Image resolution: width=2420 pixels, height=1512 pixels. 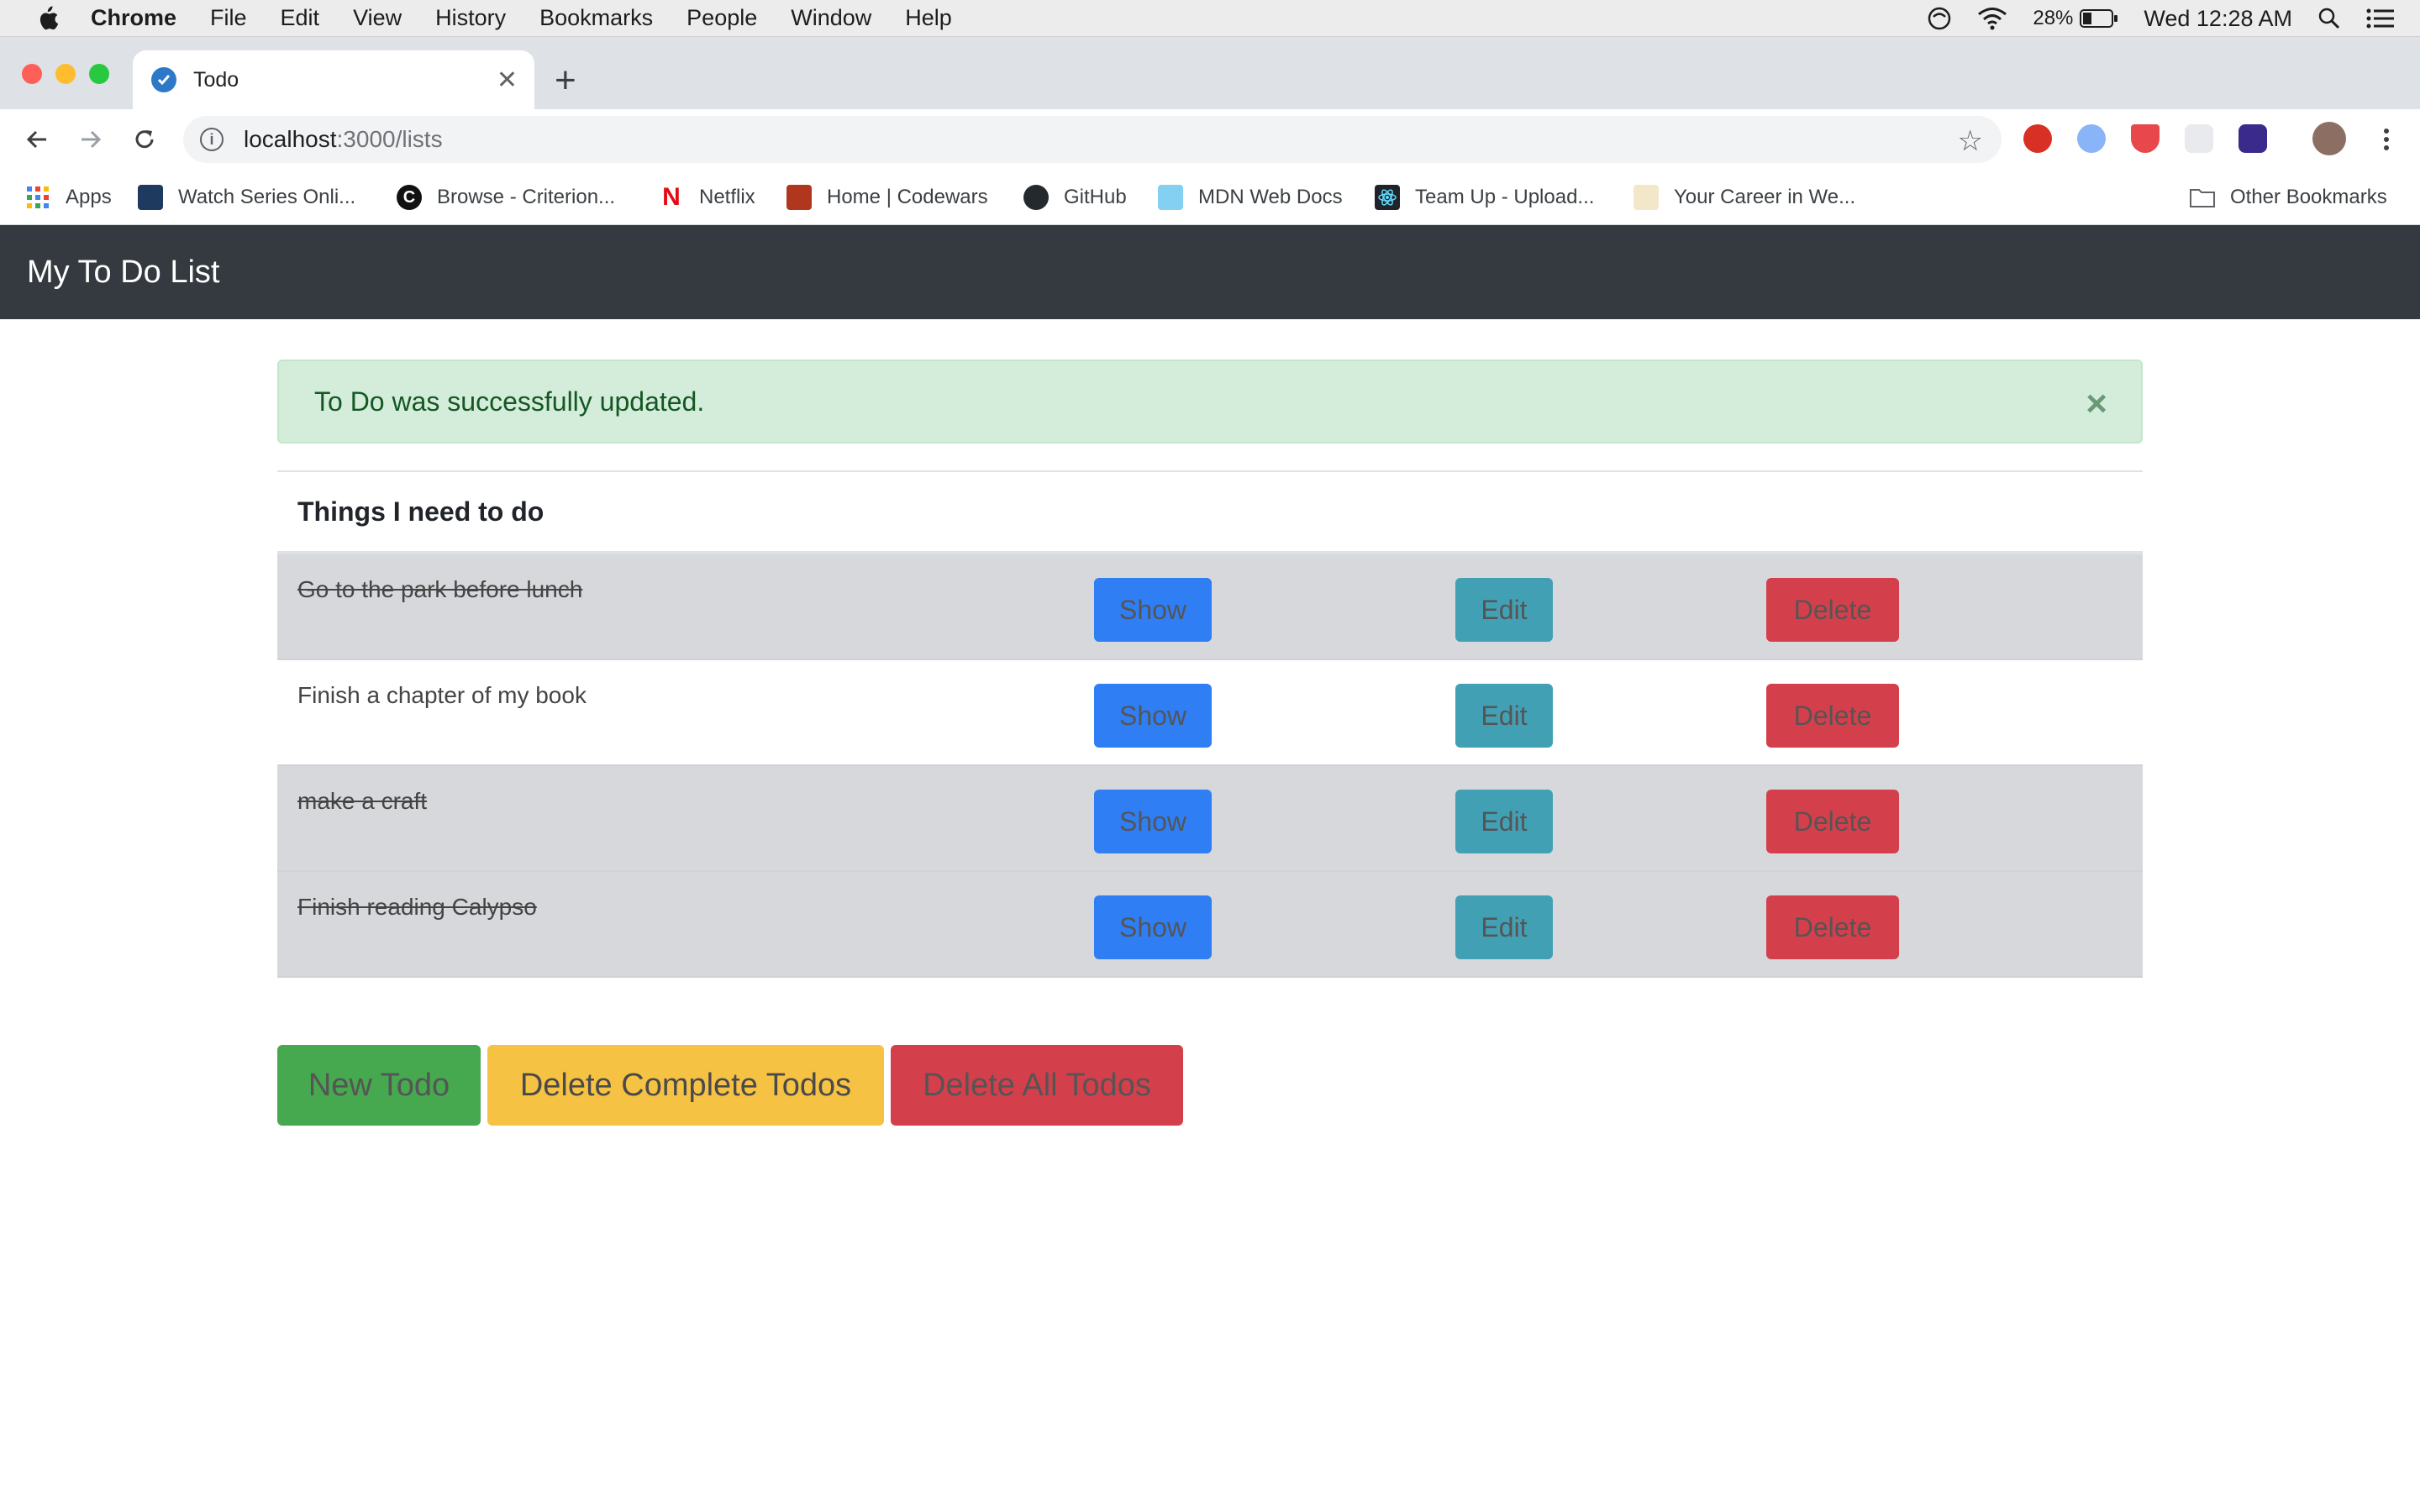 I want to click on bookmark-other-bookmarks: Other Bookmarks, so click(x=2288, y=197).